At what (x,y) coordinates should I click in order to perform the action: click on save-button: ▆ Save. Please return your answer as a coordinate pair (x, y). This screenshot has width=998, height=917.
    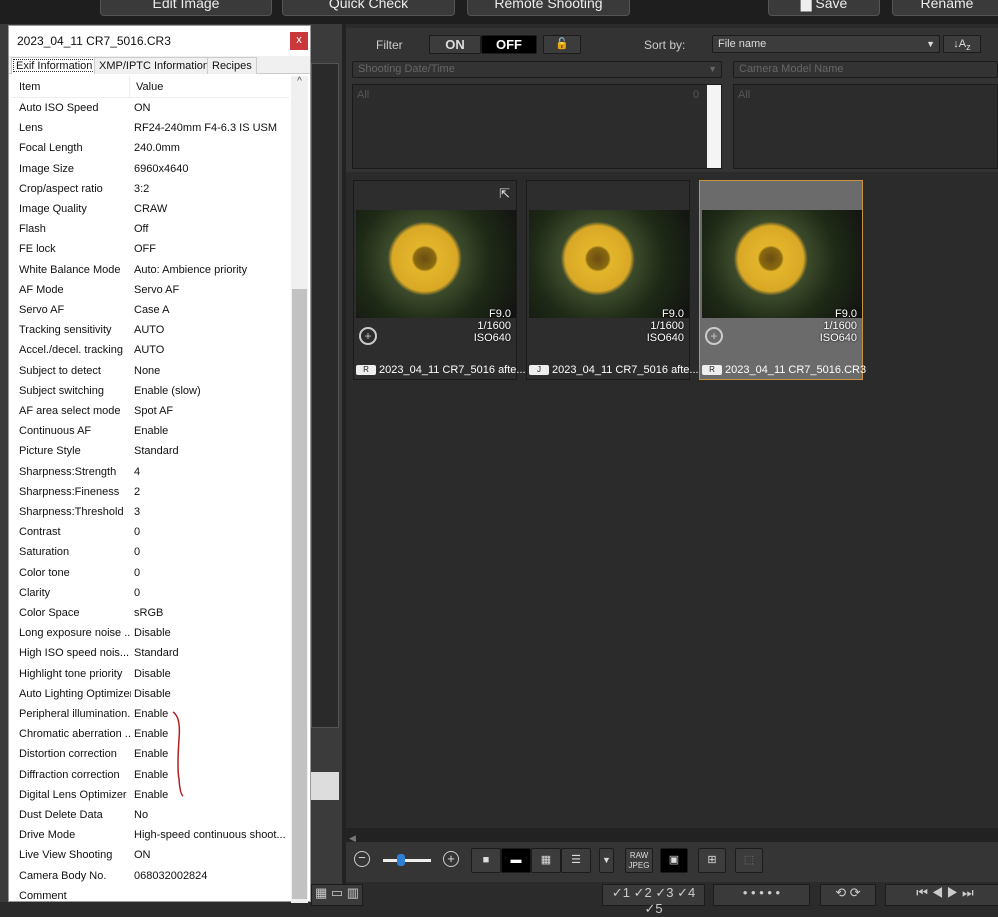
    Looking at the image, I should click on (824, 8).